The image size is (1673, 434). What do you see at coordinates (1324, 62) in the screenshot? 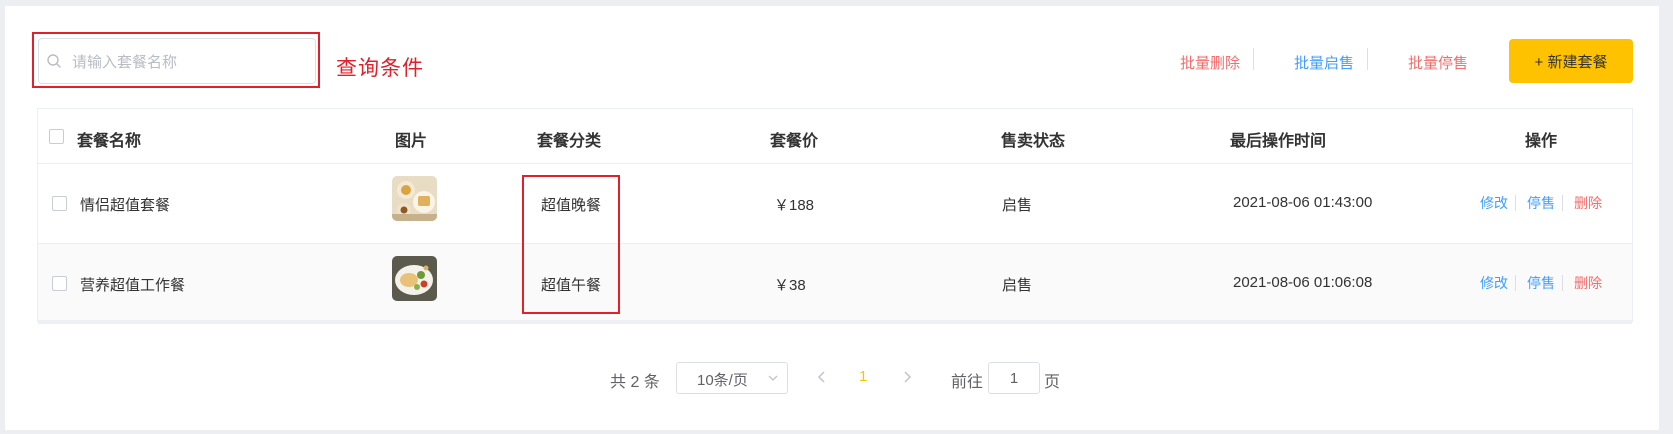
I see `batch-enable-button: 批量启售` at bounding box center [1324, 62].